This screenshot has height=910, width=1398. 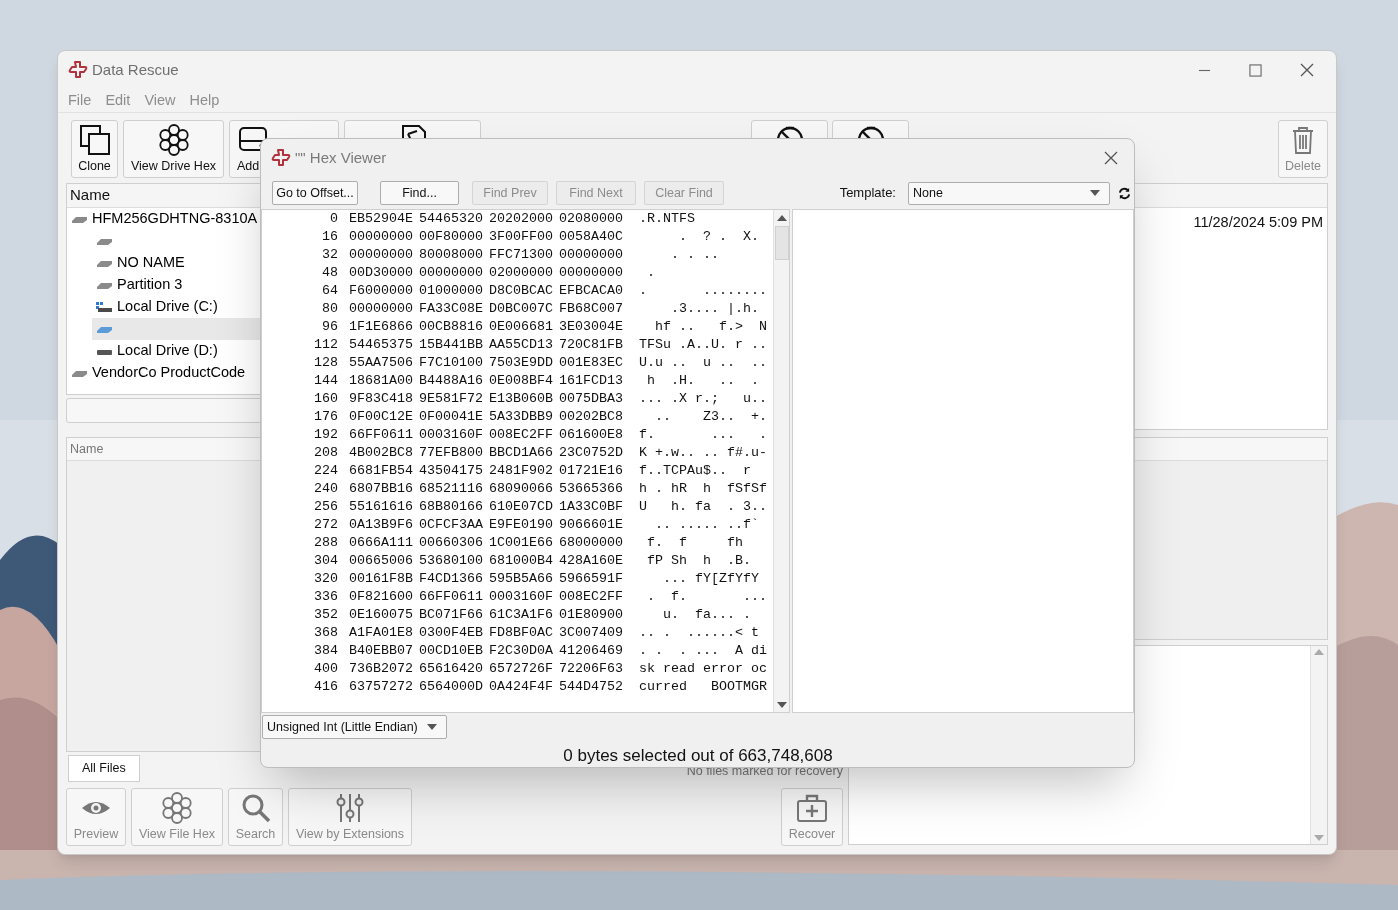 What do you see at coordinates (329, 291) in the screenshot?
I see `offset-text: 64` at bounding box center [329, 291].